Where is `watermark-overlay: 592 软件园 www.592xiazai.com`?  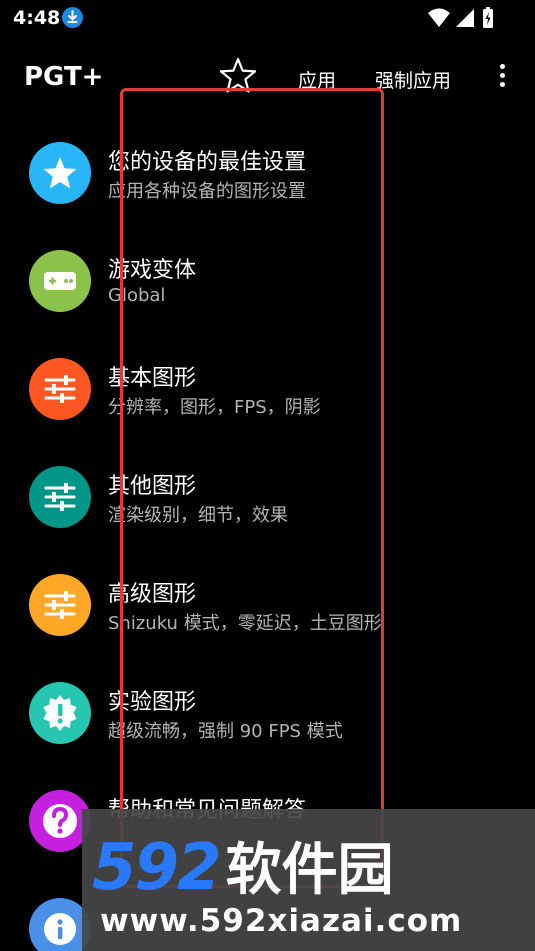 watermark-overlay: 592 软件园 www.592xiazai.com is located at coordinates (308, 880).